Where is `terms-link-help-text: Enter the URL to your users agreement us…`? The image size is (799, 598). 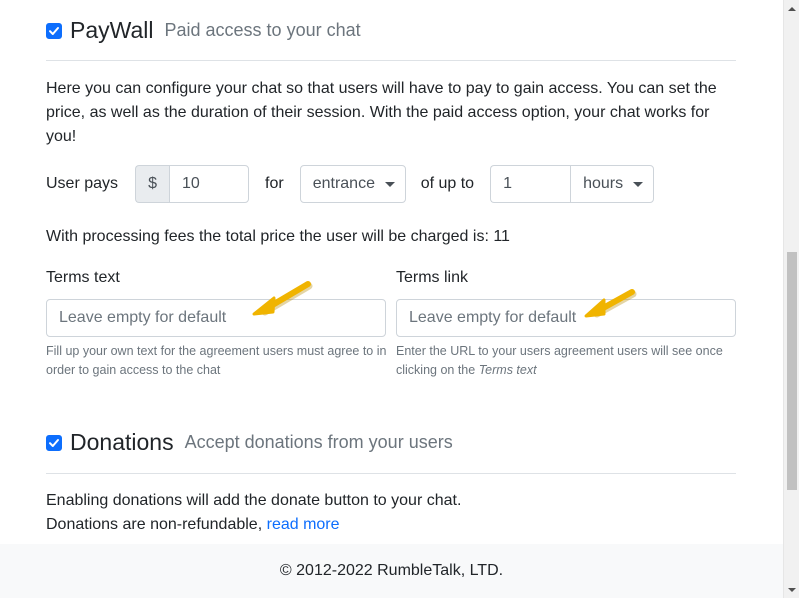 terms-link-help-text: Enter the URL to your users agreement us… is located at coordinates (559, 360).